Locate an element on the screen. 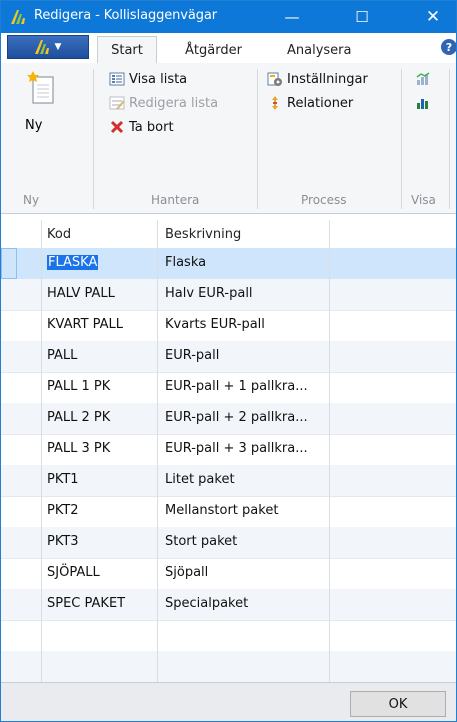 The image size is (457, 722). cell-beskrivning: Mellanstort paket is located at coordinates (221, 510).